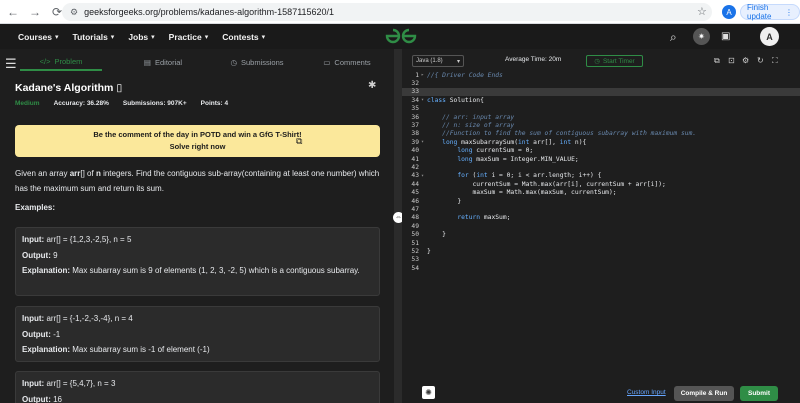 Image resolution: width=800 pixels, height=403 pixels. What do you see at coordinates (725, 36) in the screenshot?
I see `notes-icon: ▣` at bounding box center [725, 36].